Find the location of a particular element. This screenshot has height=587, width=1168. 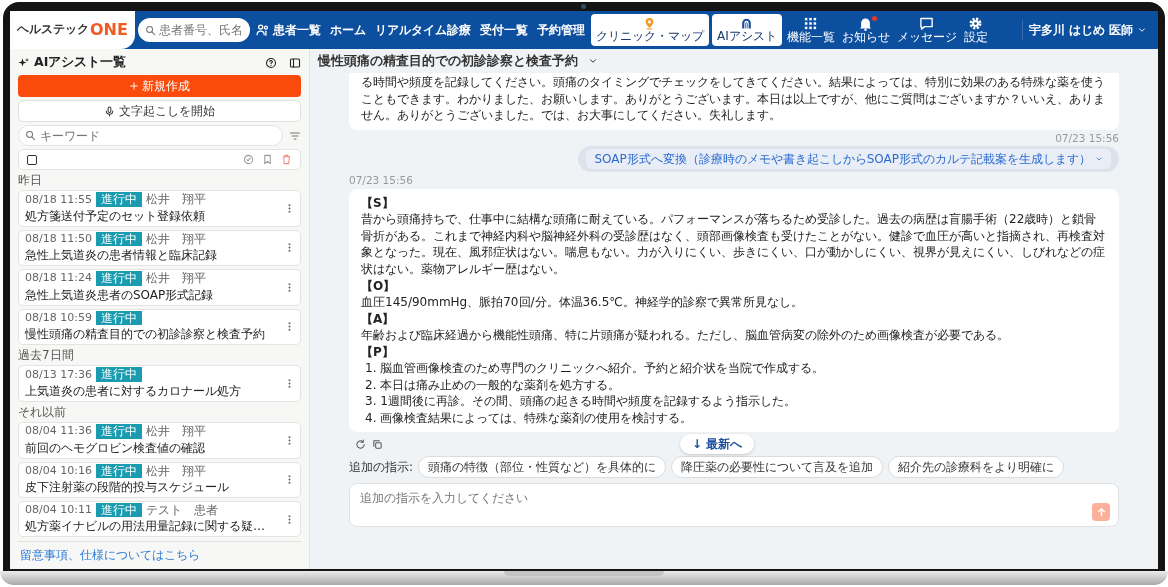

item-time: 08/04 10:16 is located at coordinates (58, 470).